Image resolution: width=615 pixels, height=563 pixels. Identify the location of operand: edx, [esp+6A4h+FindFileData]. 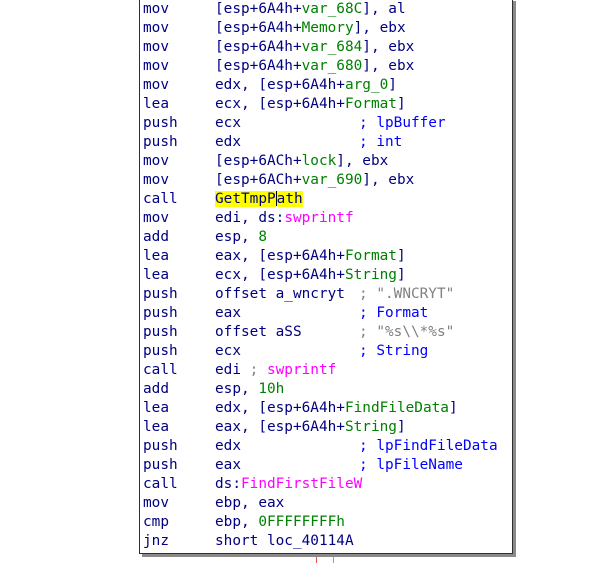
(336, 408).